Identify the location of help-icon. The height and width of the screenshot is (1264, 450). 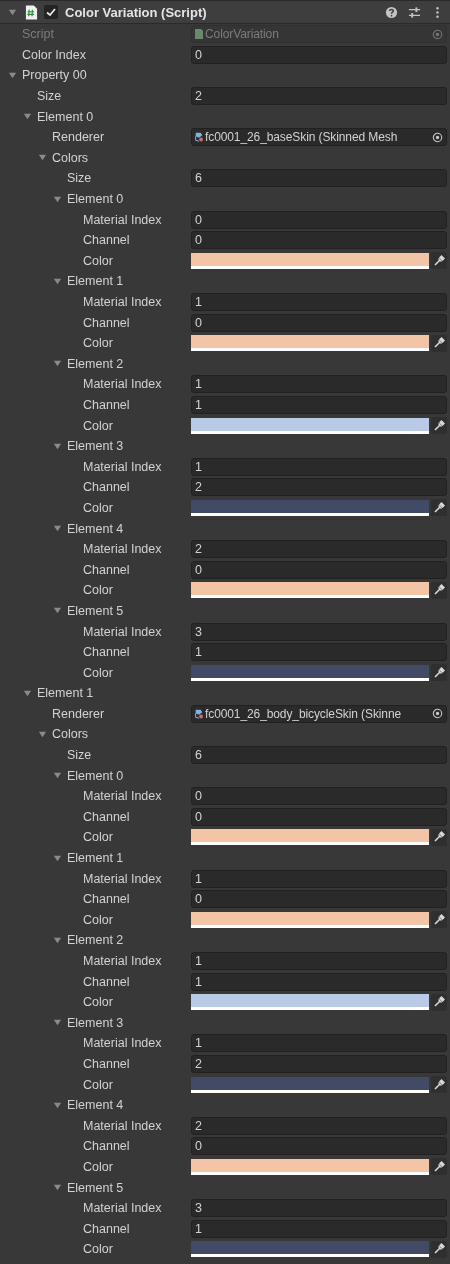
(391, 12).